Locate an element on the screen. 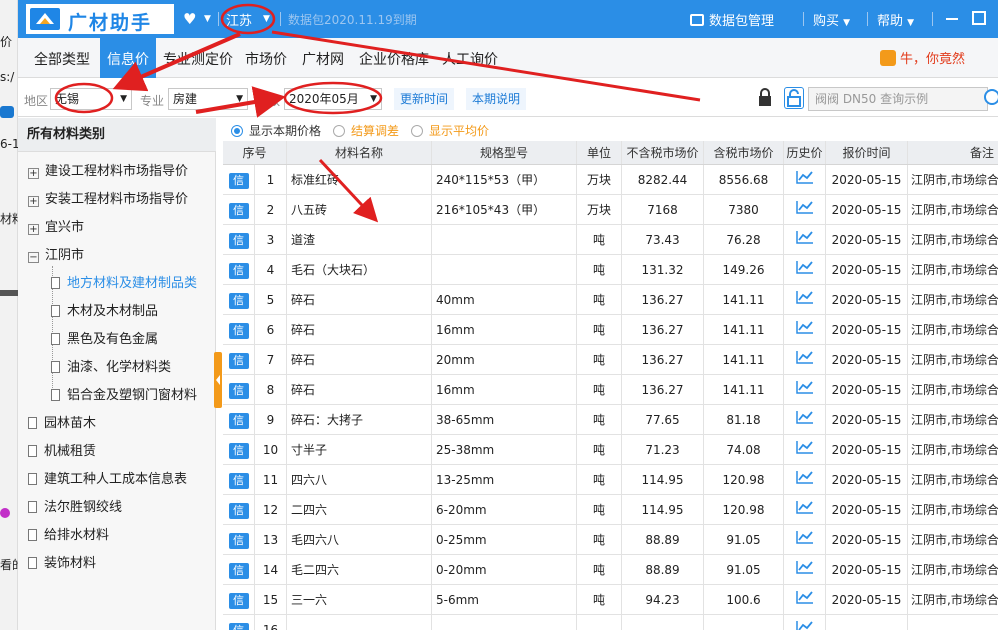 The image size is (998, 630). table-row: 信 7 碎石 20mm 吨 136.27 141.11 2020-05-15 江阴市,市场综合 is located at coordinates (610, 360).